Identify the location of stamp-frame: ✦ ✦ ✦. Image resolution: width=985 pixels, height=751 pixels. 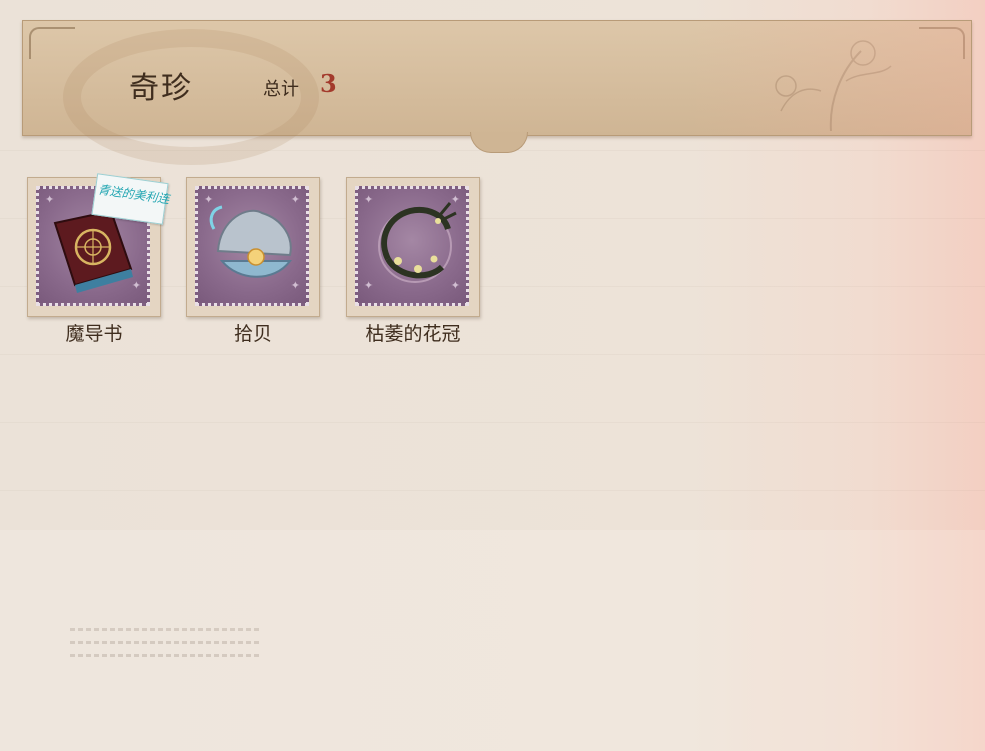
(253, 247).